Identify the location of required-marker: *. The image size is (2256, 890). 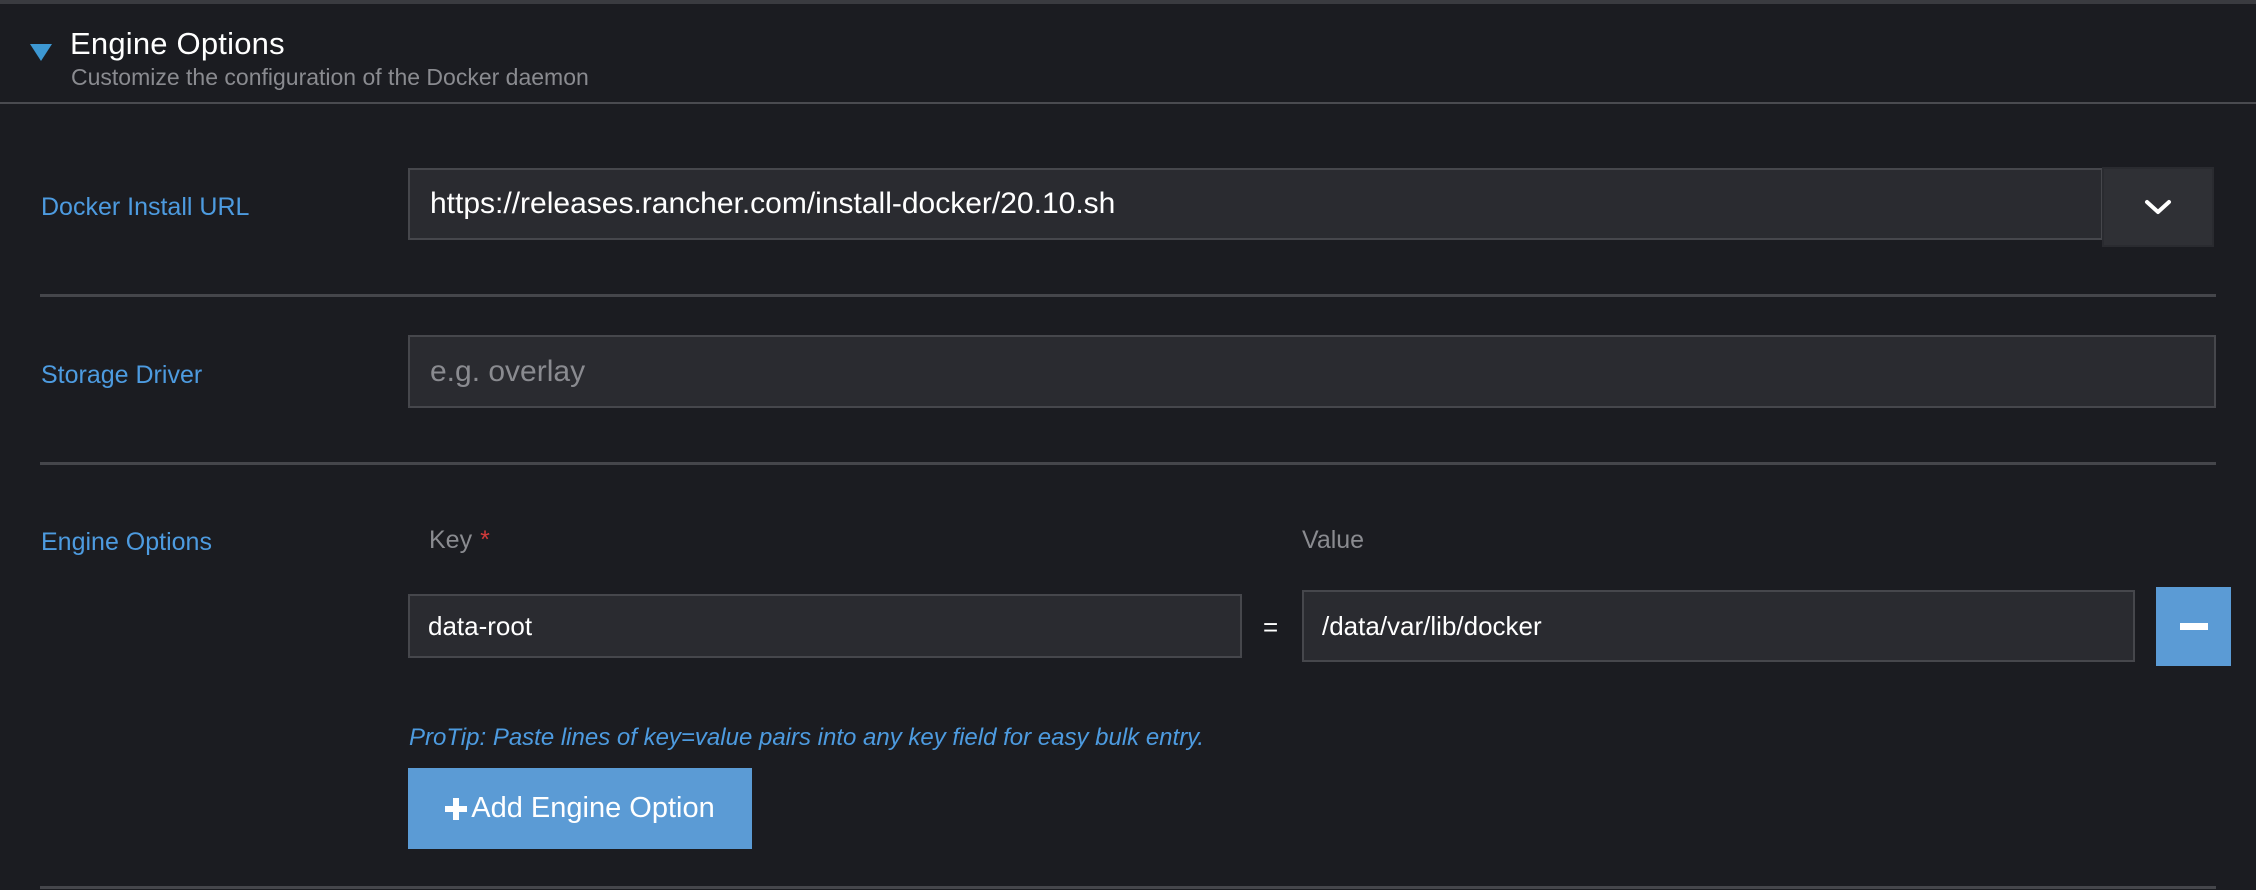
(485, 540).